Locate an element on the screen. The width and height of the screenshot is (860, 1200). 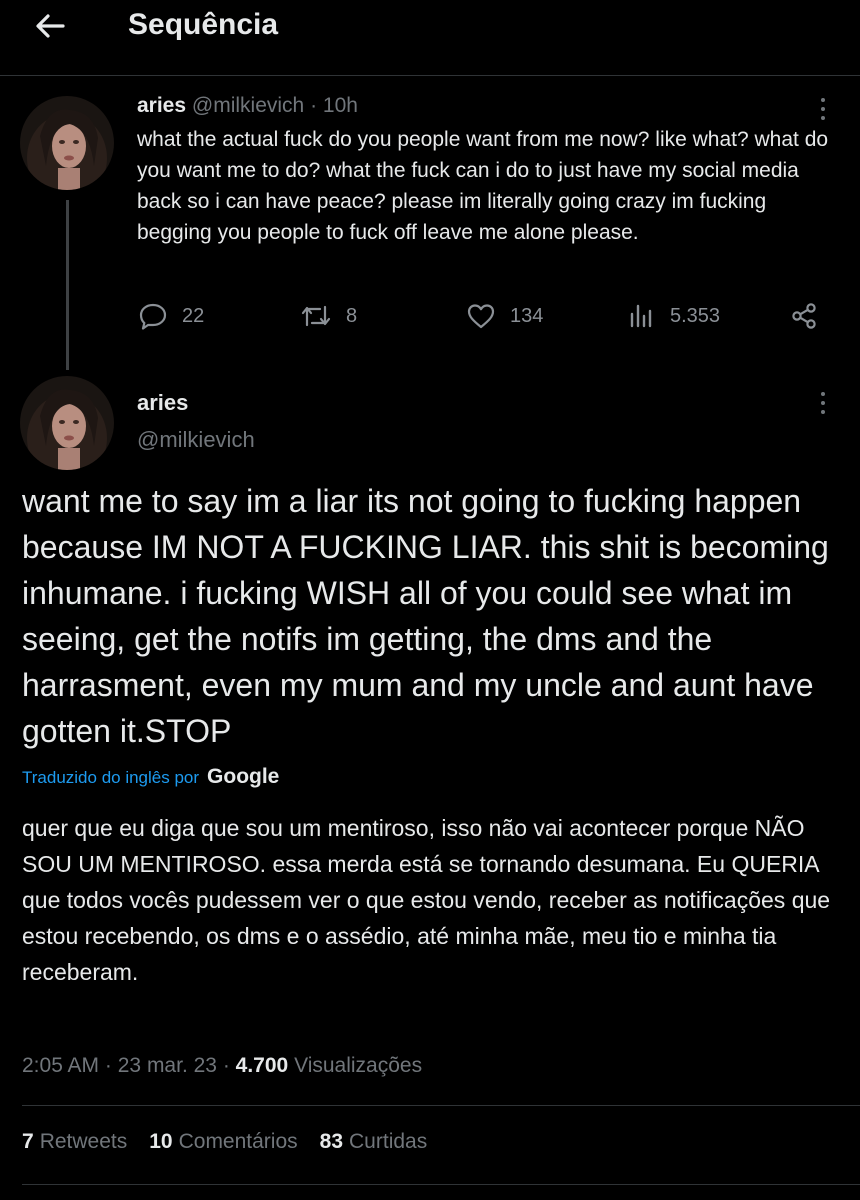
retweet-button: 8 is located at coordinates (328, 316).